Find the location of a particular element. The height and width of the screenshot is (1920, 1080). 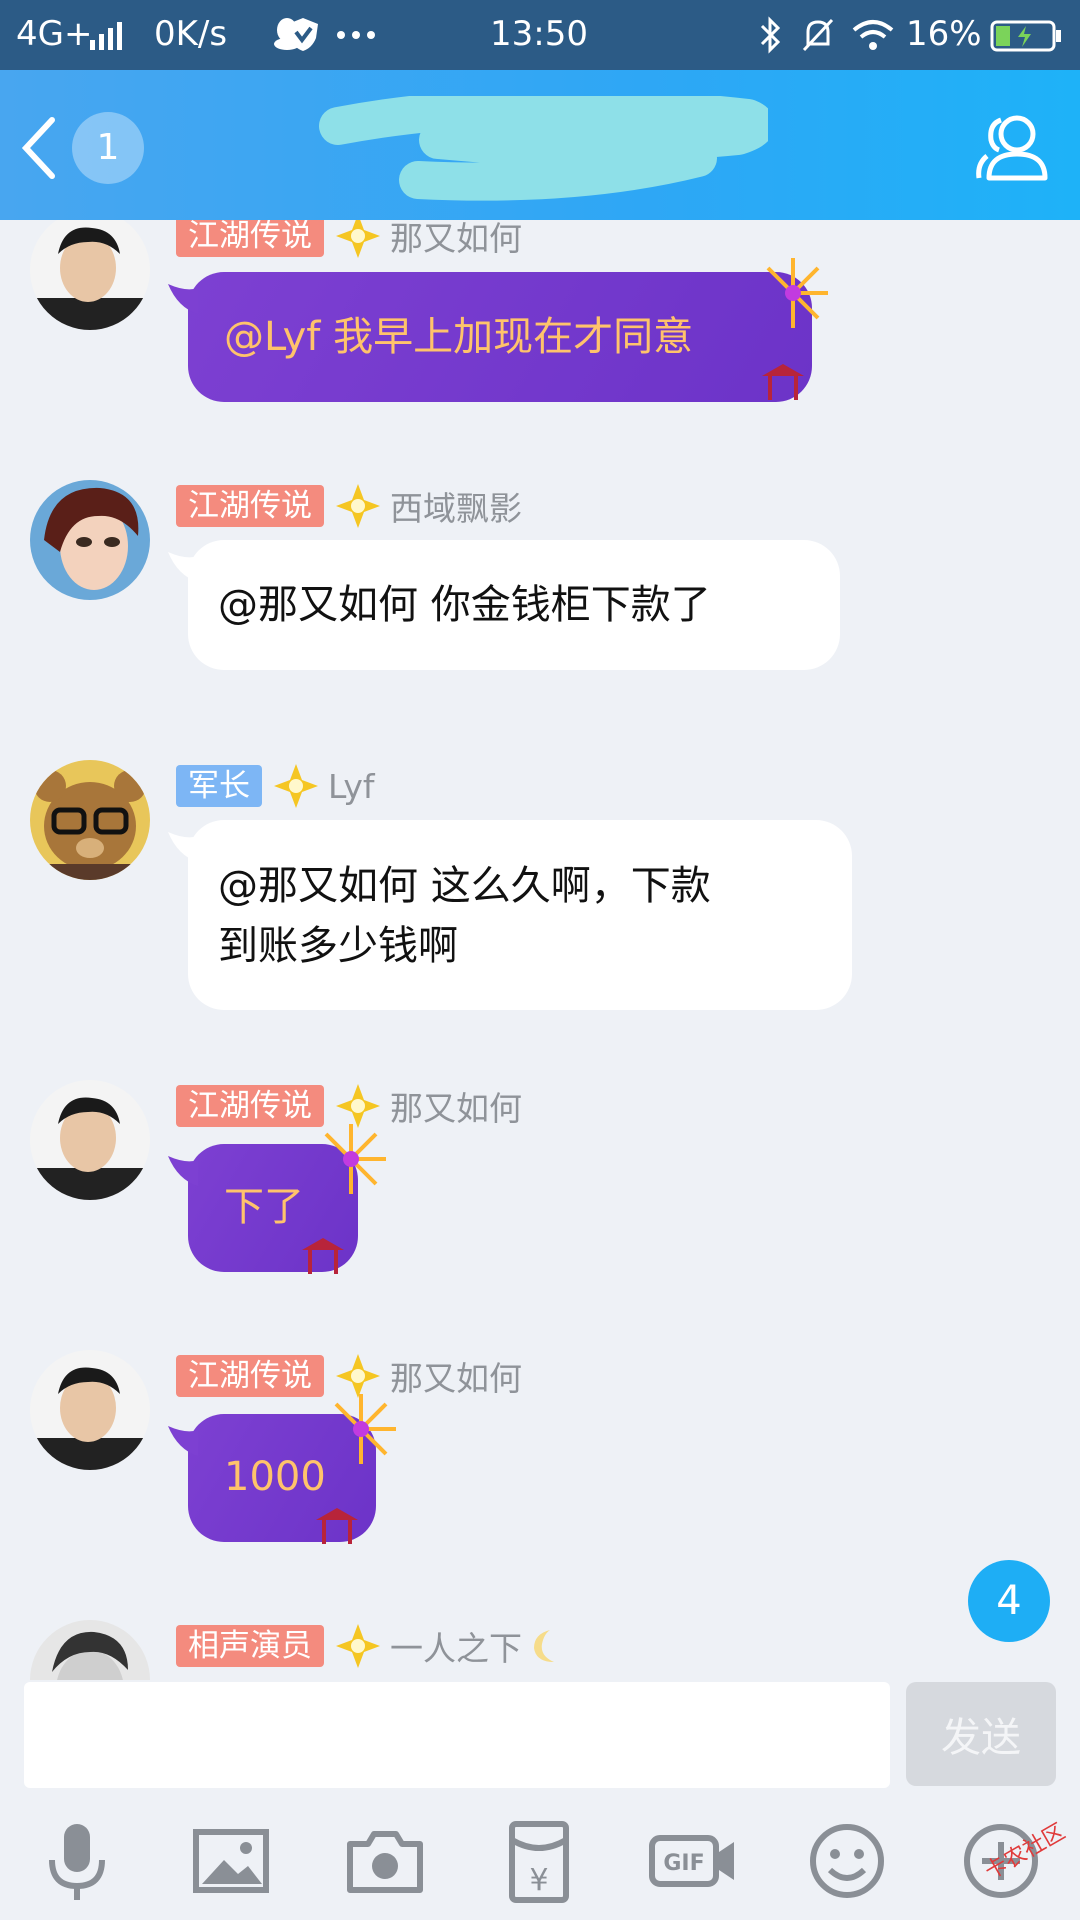

input-toolbar: ¥ GIF is located at coordinates (540, 1865).